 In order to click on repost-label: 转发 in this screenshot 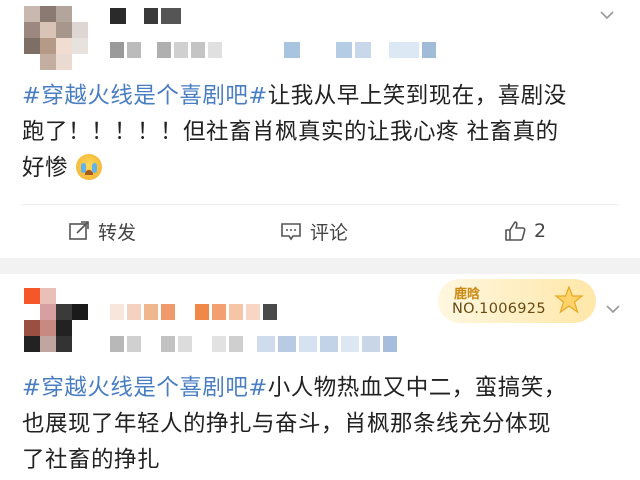, I will do `click(117, 232)`.